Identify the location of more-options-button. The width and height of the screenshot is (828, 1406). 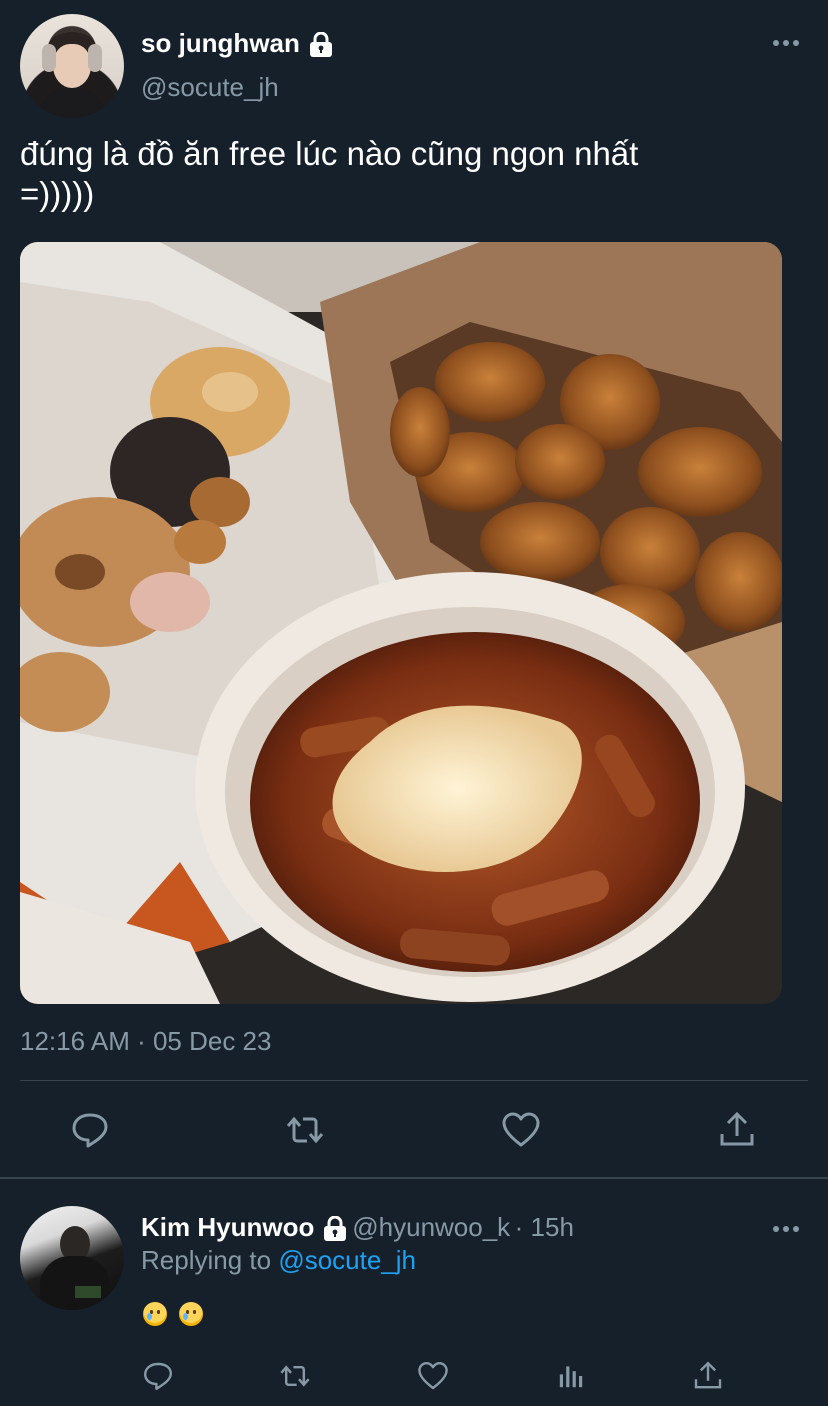
(786, 43).